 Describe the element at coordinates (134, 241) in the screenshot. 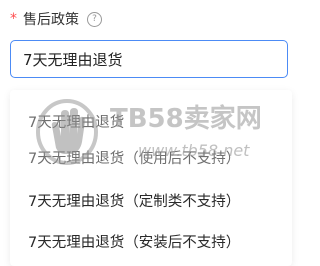

I see `dropdown-option: 7天无理由退货（安装后不支持）` at that location.